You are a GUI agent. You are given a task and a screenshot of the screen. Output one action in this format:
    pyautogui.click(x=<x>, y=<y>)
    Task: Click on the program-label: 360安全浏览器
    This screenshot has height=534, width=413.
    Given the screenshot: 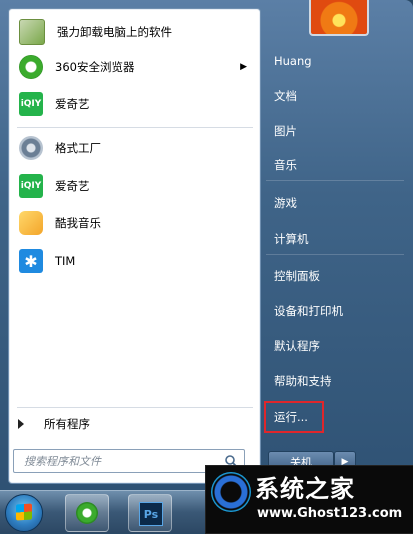 What is the action you would take?
    pyautogui.click(x=95, y=67)
    